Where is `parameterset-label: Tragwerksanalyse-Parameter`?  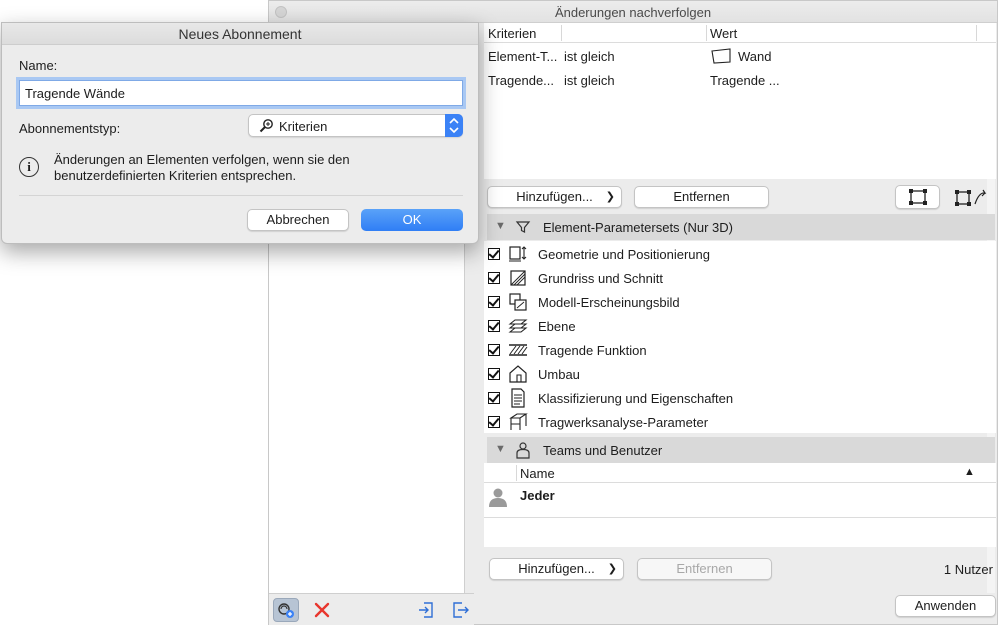 parameterset-label: Tragwerksanalyse-Parameter is located at coordinates (623, 422).